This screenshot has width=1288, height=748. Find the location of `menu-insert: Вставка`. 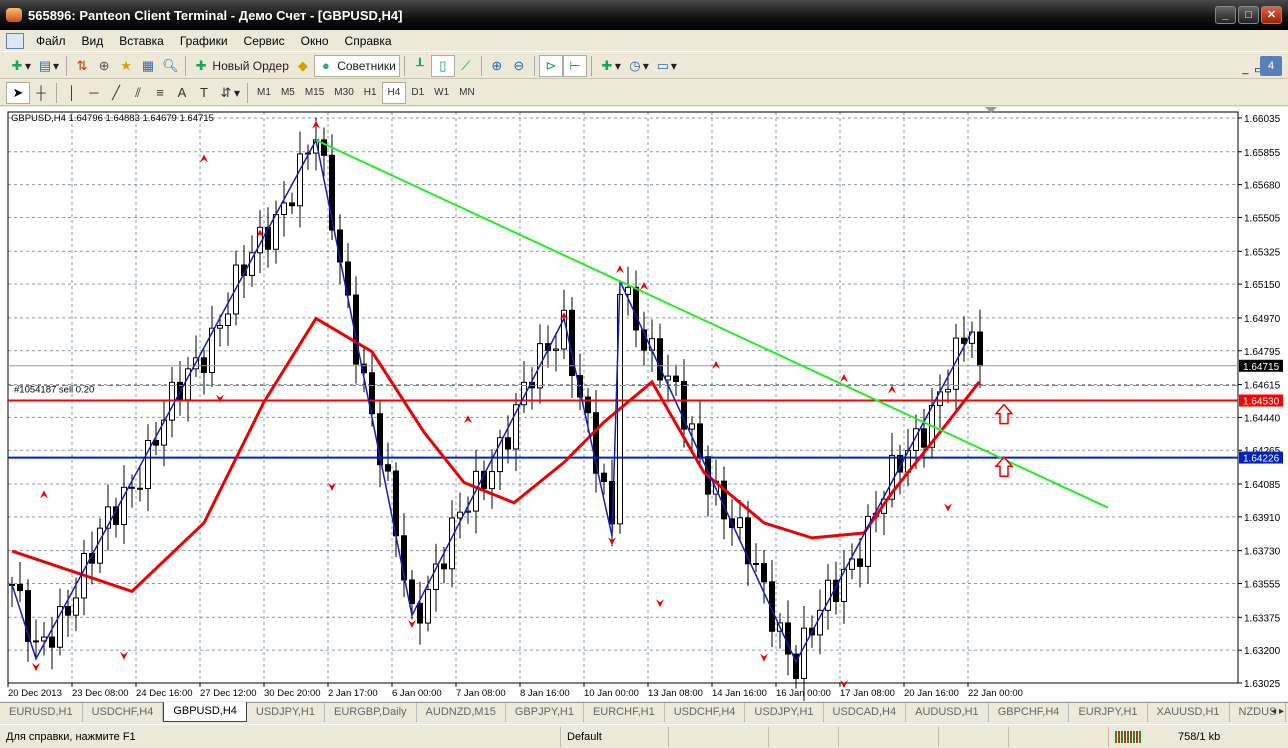

menu-insert: Вставка is located at coordinates (141, 41).